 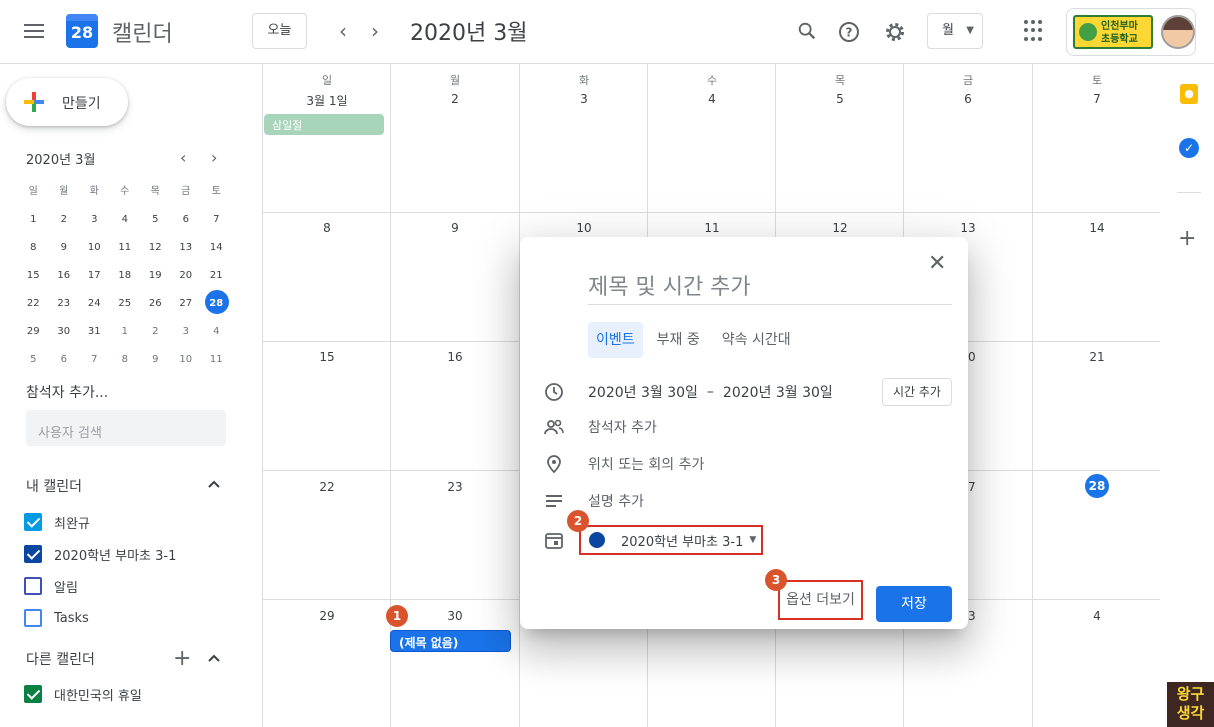 What do you see at coordinates (33, 276) in the screenshot?
I see `mini-day: 15` at bounding box center [33, 276].